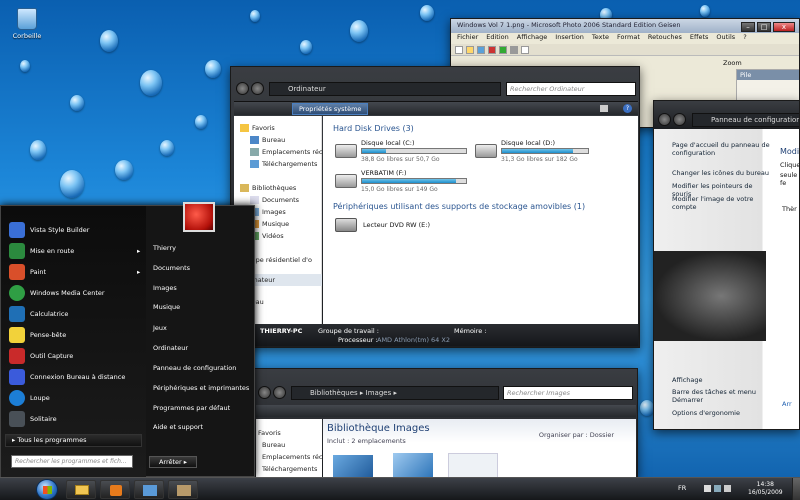 The width and height of the screenshot is (800, 500). I want to click on sm-right-games: Jeux, so click(160, 328).